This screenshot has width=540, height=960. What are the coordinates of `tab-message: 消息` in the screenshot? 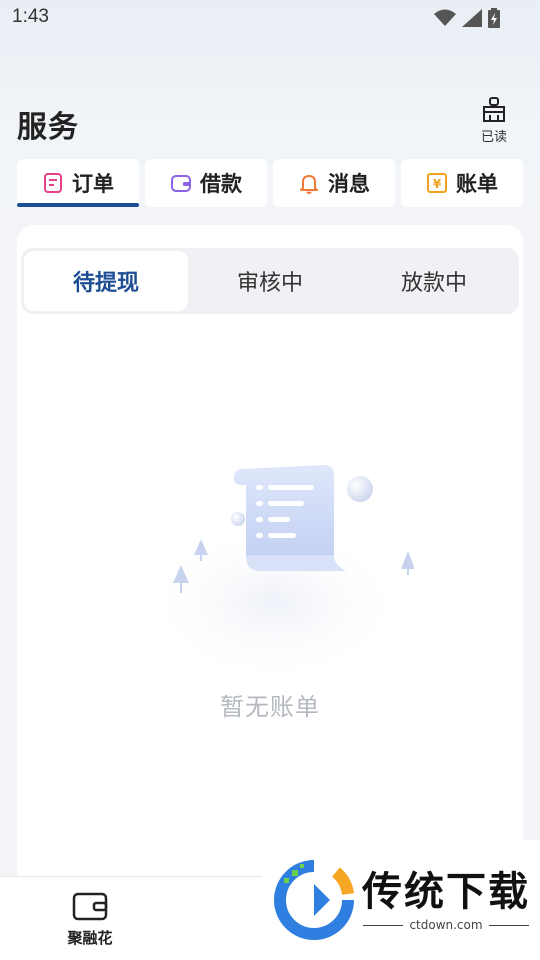 It's located at (334, 183).